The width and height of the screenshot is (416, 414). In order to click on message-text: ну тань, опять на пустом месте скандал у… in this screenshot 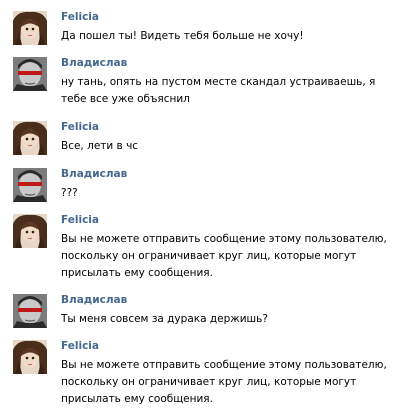, I will do `click(218, 90)`.